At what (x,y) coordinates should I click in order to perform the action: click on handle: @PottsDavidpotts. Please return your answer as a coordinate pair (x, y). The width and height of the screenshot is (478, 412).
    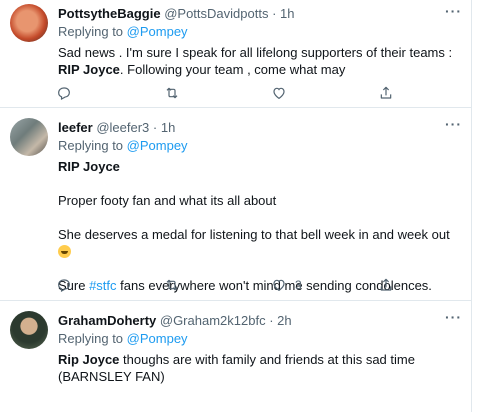
    Looking at the image, I should click on (216, 13).